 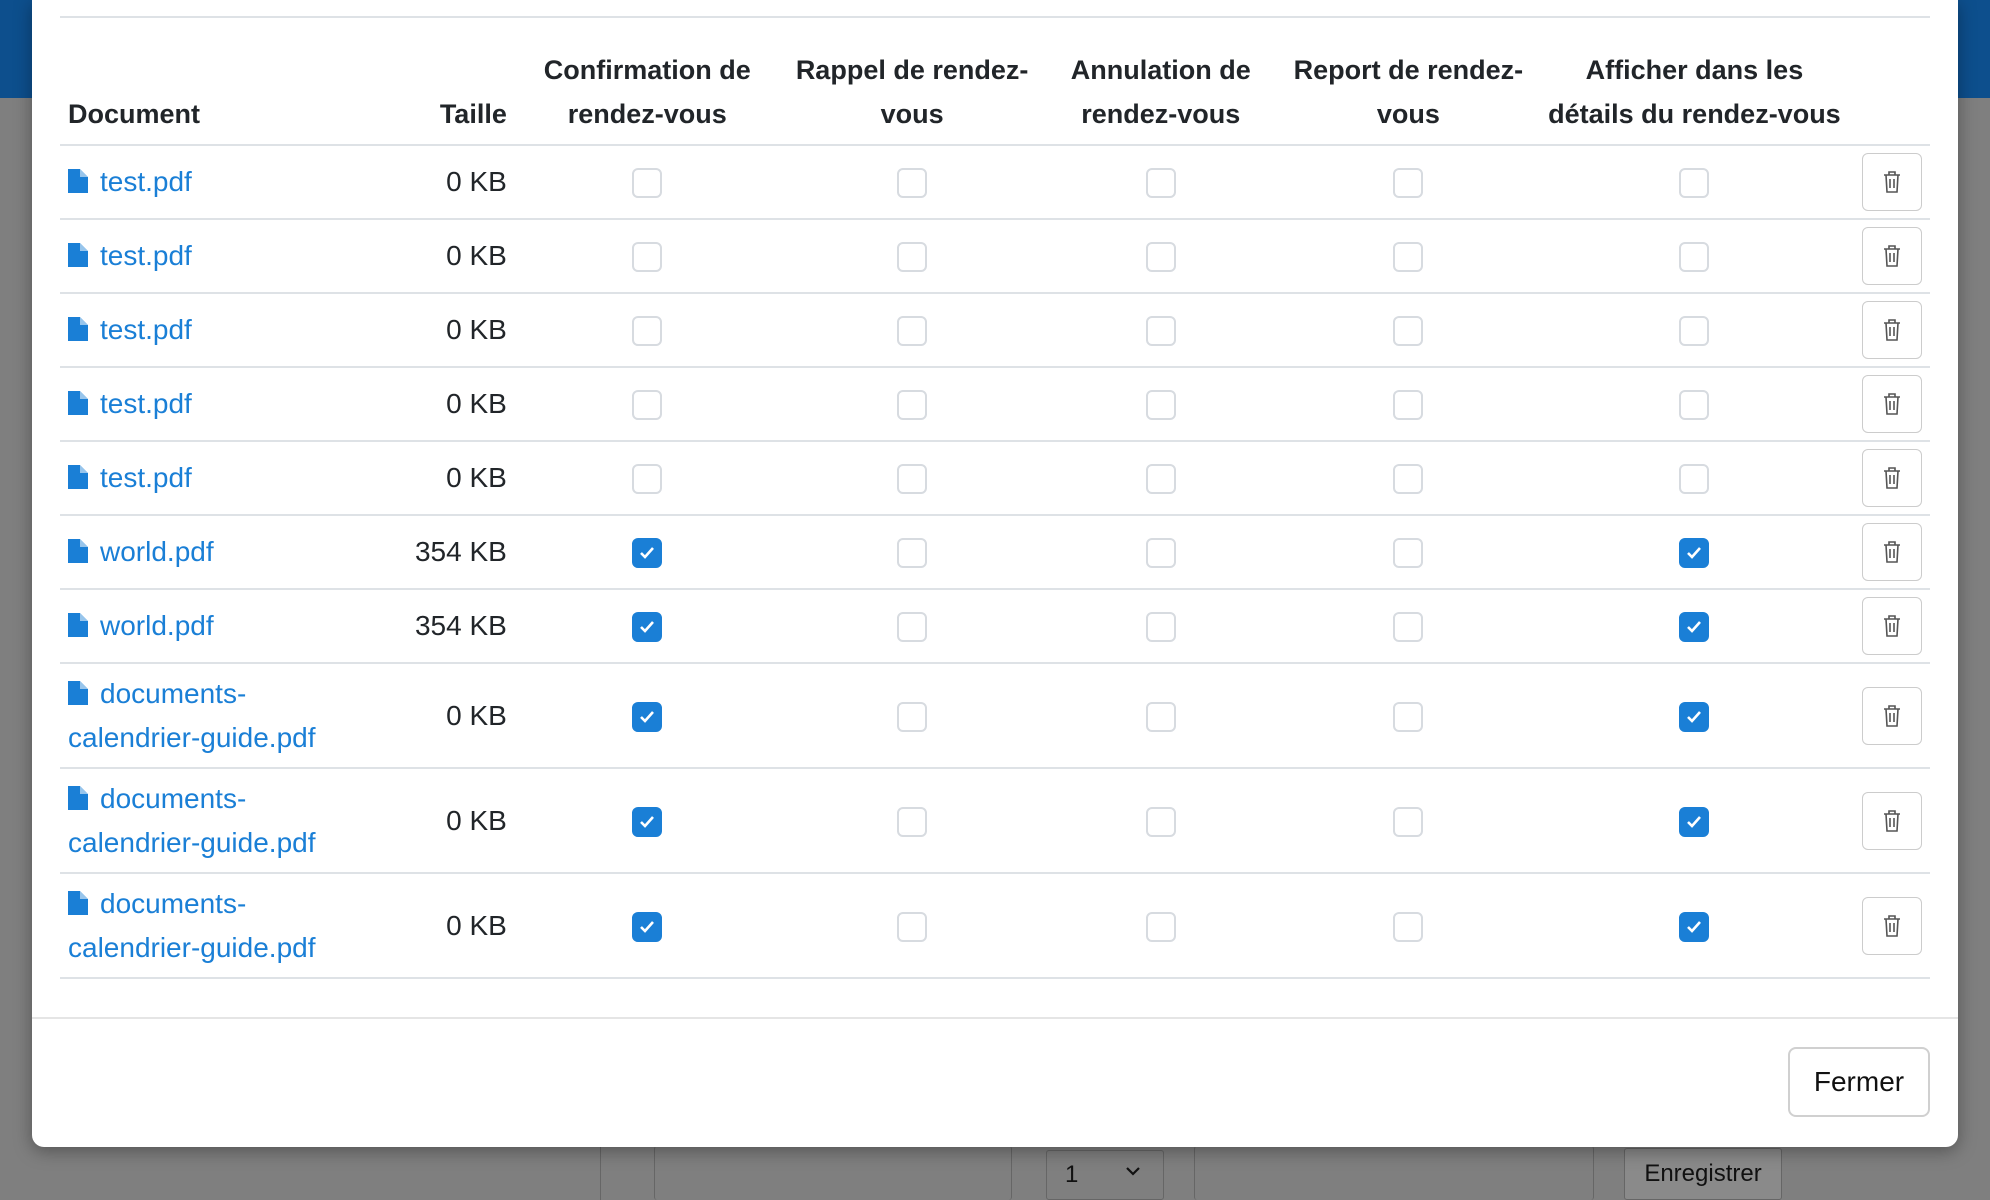 I want to click on save-button: Enregistrer, so click(x=1703, y=1174).